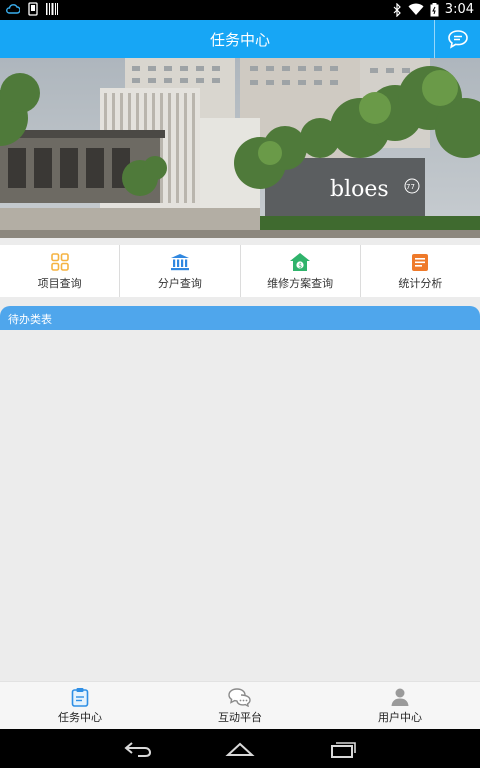 The height and width of the screenshot is (768, 480). I want to click on app-bar: 任务中心, so click(240, 39).